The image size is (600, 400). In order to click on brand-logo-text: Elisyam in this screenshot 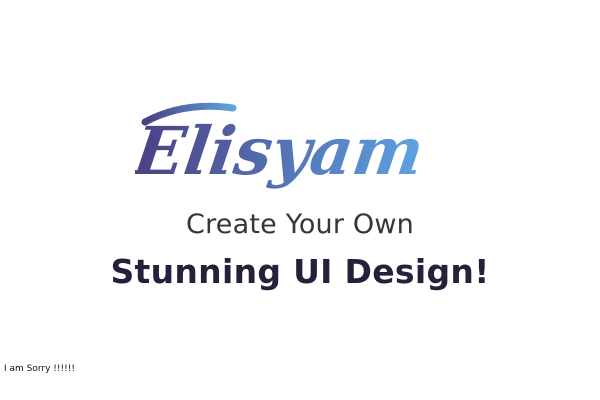, I will do `click(282, 151)`.